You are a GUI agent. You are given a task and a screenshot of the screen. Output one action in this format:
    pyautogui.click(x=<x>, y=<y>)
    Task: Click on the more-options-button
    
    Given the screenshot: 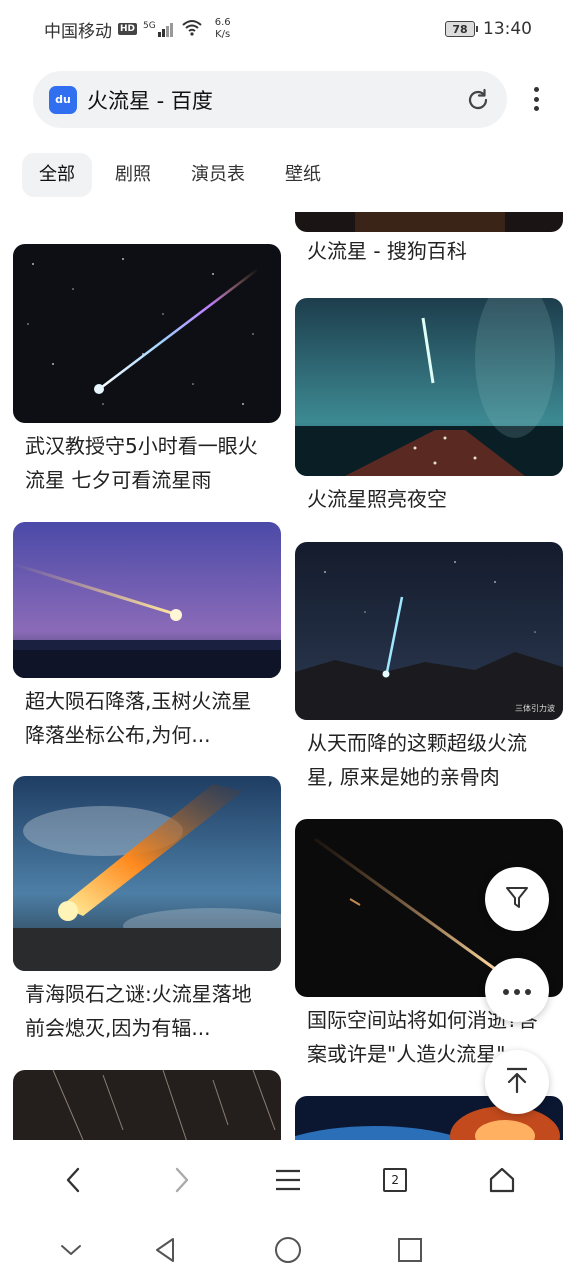 What is the action you would take?
    pyautogui.click(x=517, y=990)
    